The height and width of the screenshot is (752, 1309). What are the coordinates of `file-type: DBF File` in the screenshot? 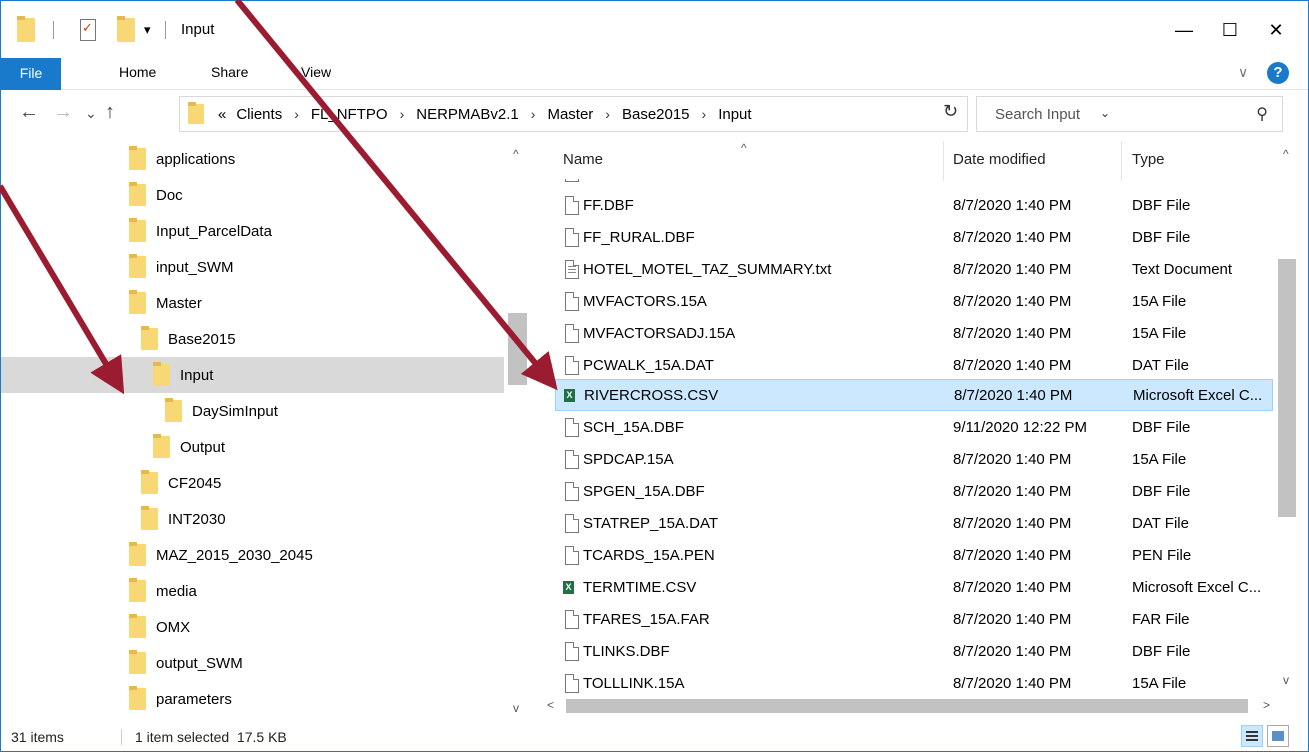 It's located at (1161, 651).